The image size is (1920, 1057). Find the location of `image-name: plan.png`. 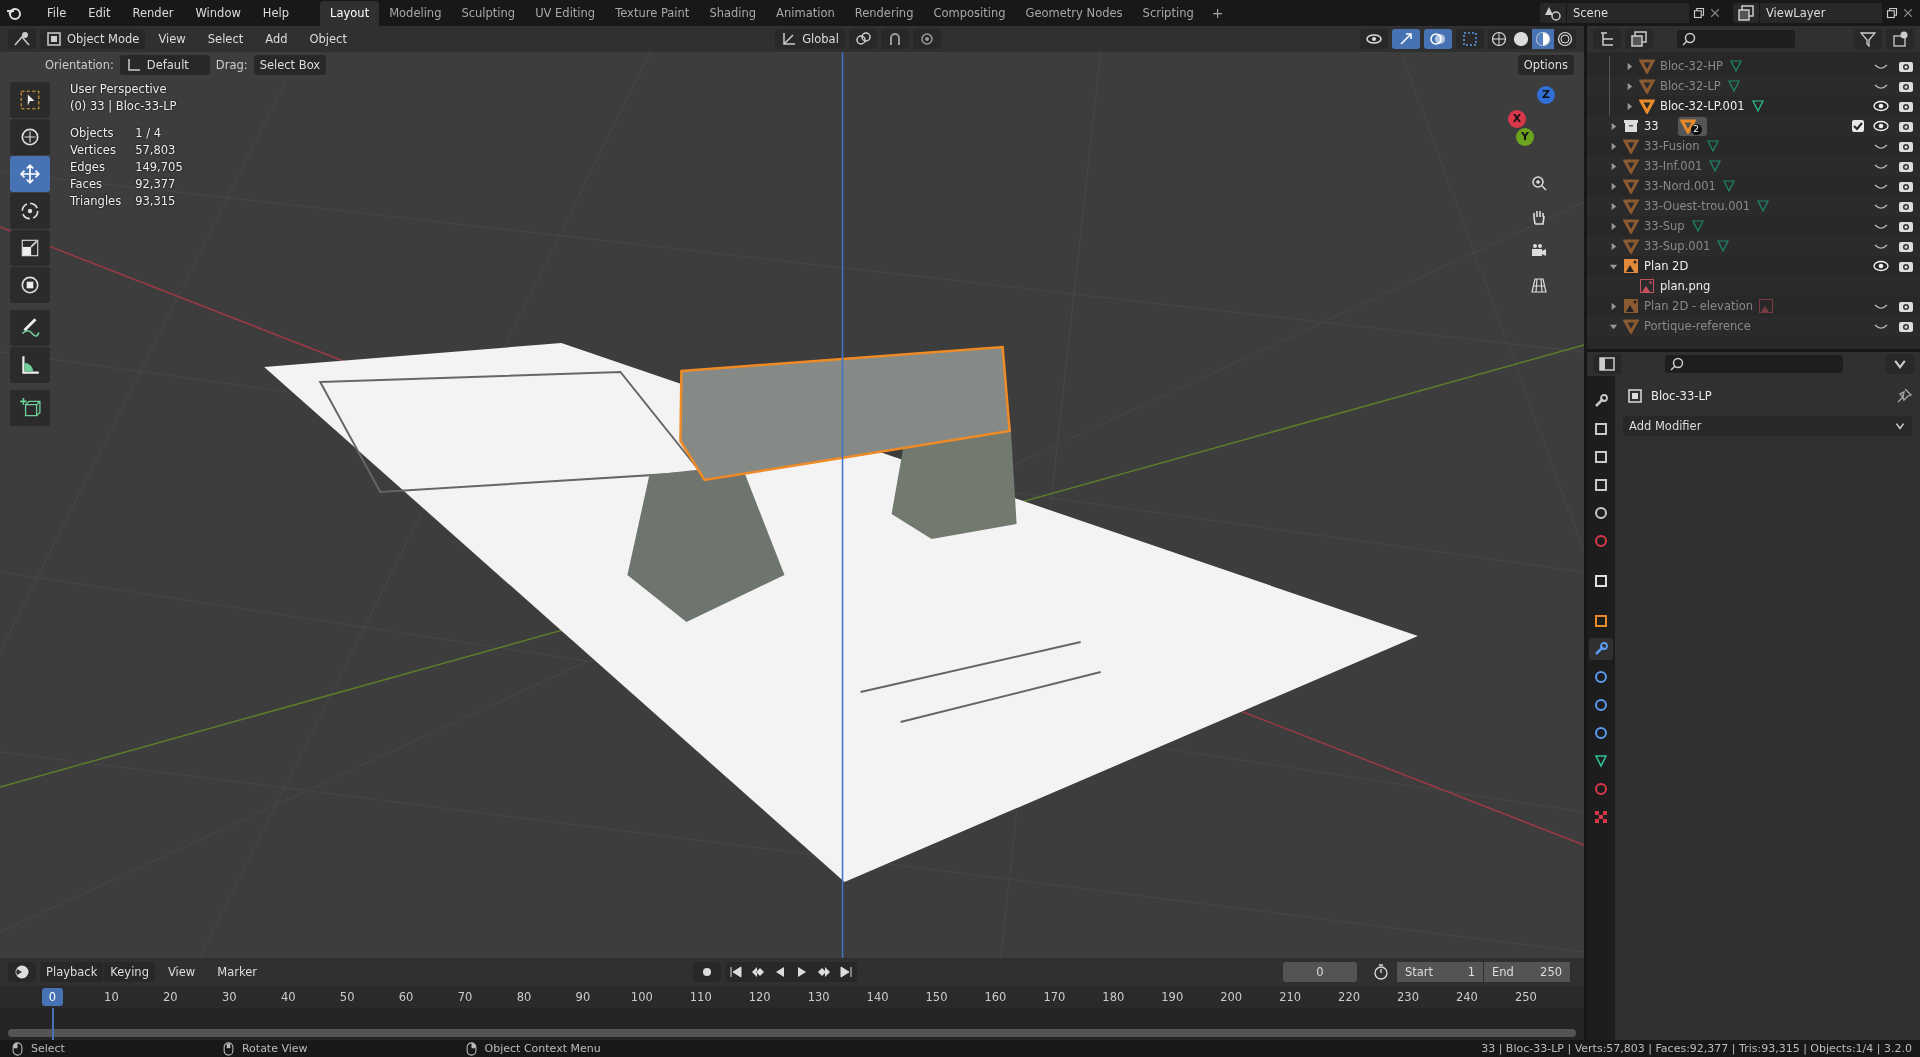

image-name: plan.png is located at coordinates (1685, 286).